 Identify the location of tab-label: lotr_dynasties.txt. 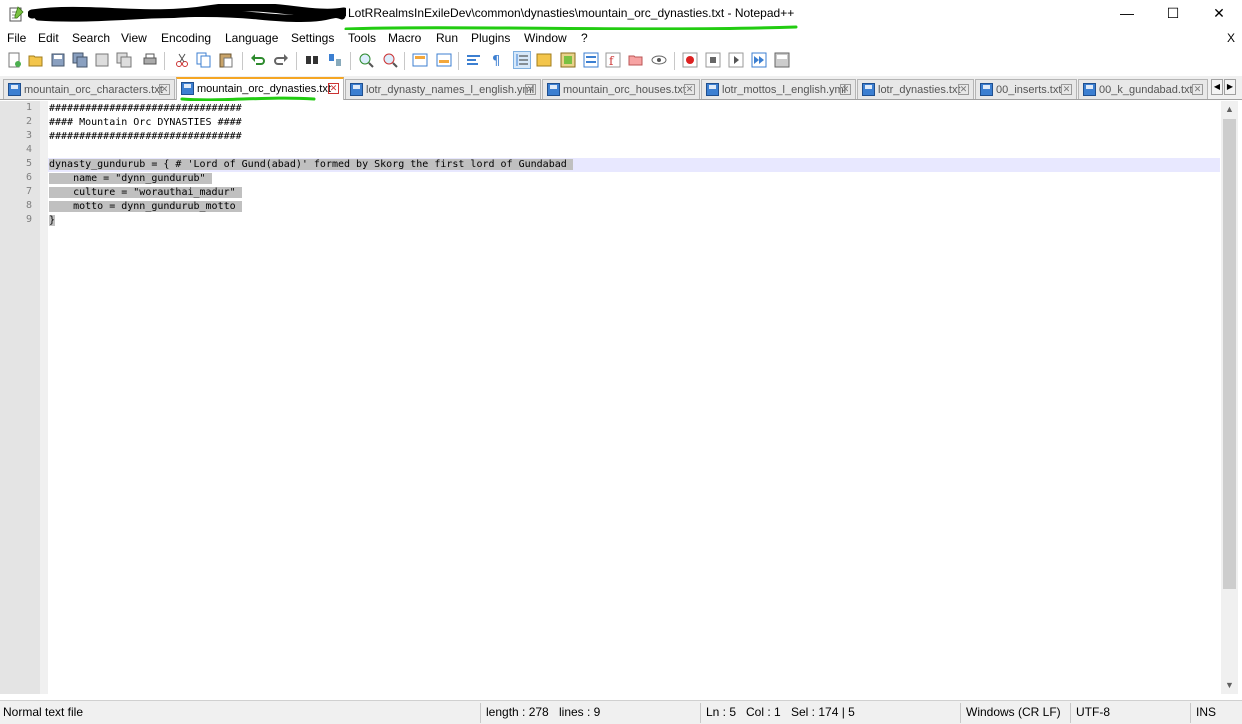
(919, 90).